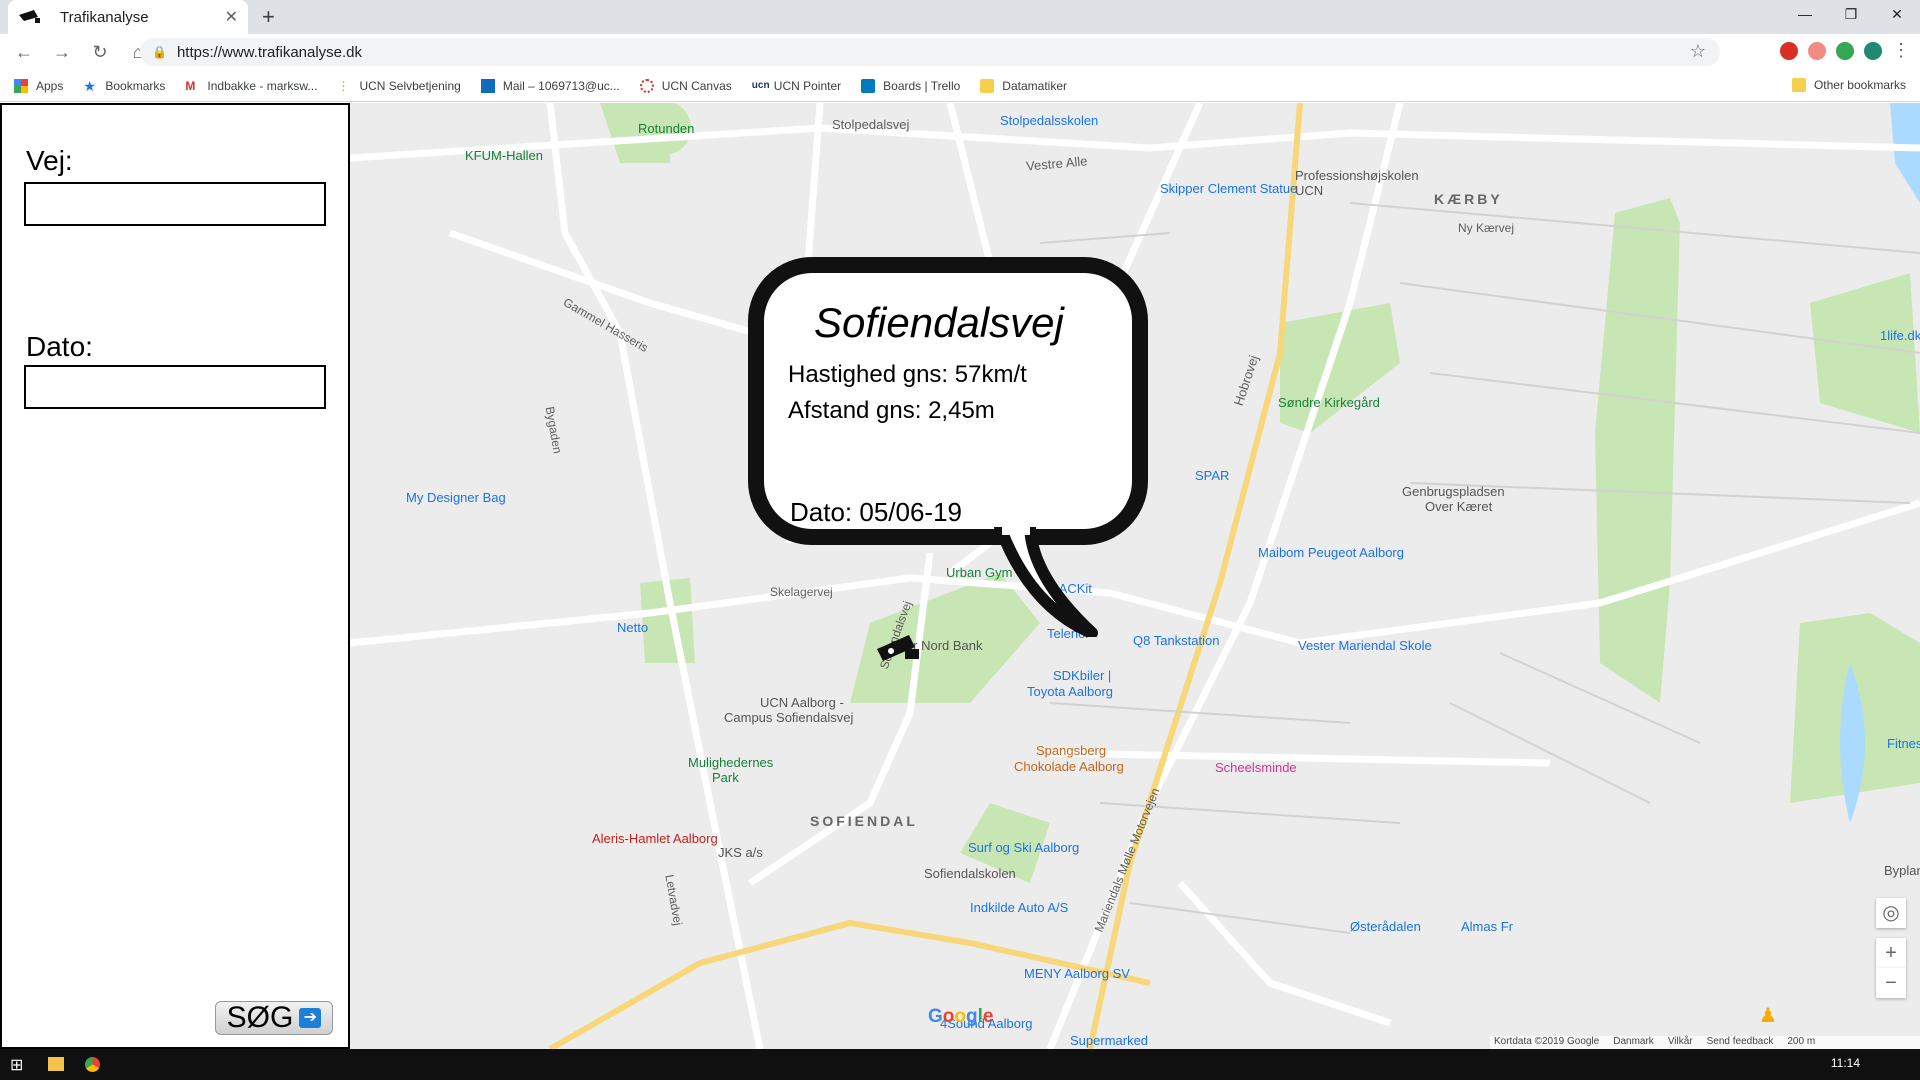 Image resolution: width=1920 pixels, height=1080 pixels. Describe the element at coordinates (1740, 1042) in the screenshot. I see `map-feedback: Send feedback` at that location.